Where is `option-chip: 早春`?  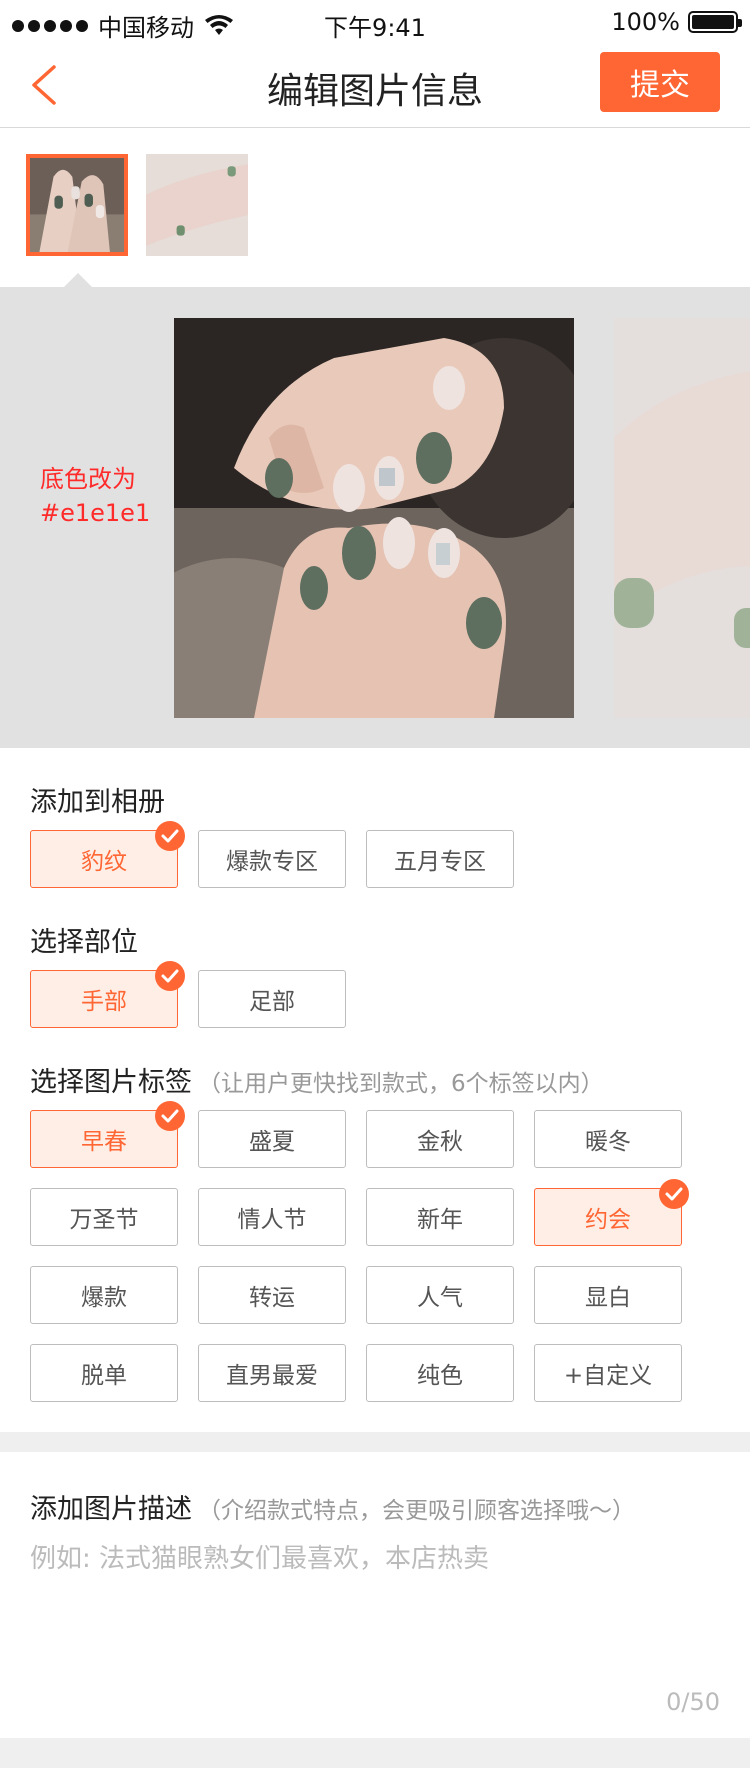
option-chip: 早春 is located at coordinates (107, 1134).